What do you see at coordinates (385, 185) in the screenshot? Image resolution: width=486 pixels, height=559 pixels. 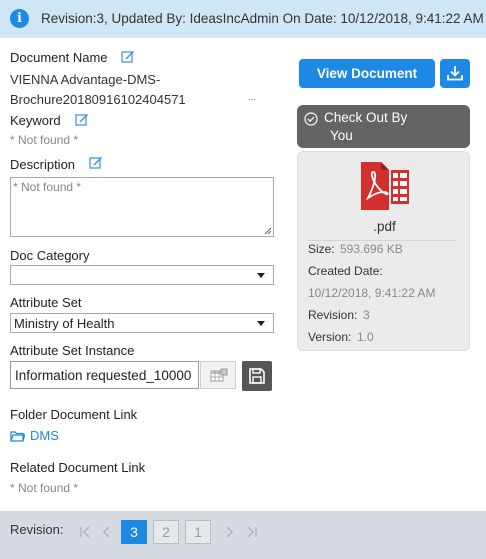 I see `pdf-file-icon` at bounding box center [385, 185].